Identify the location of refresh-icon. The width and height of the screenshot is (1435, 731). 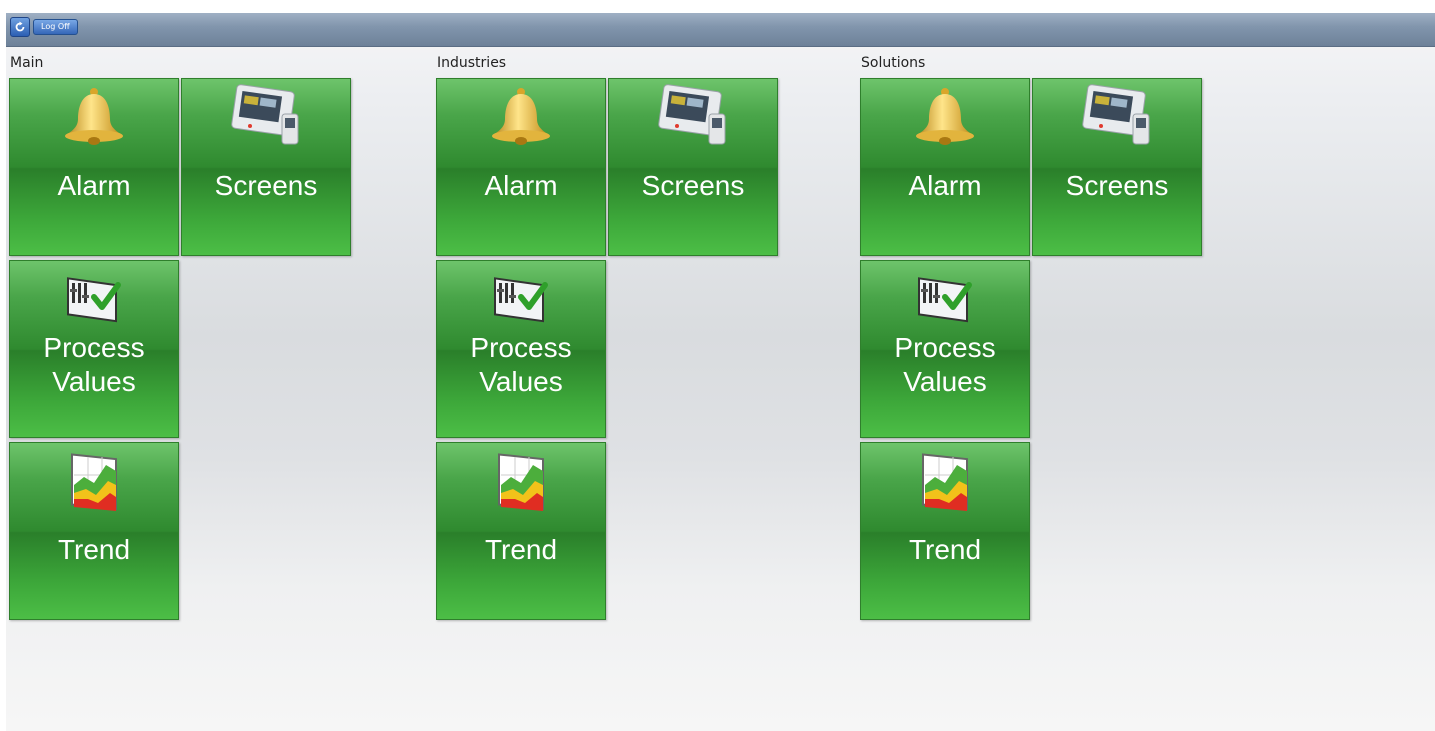
(20, 26).